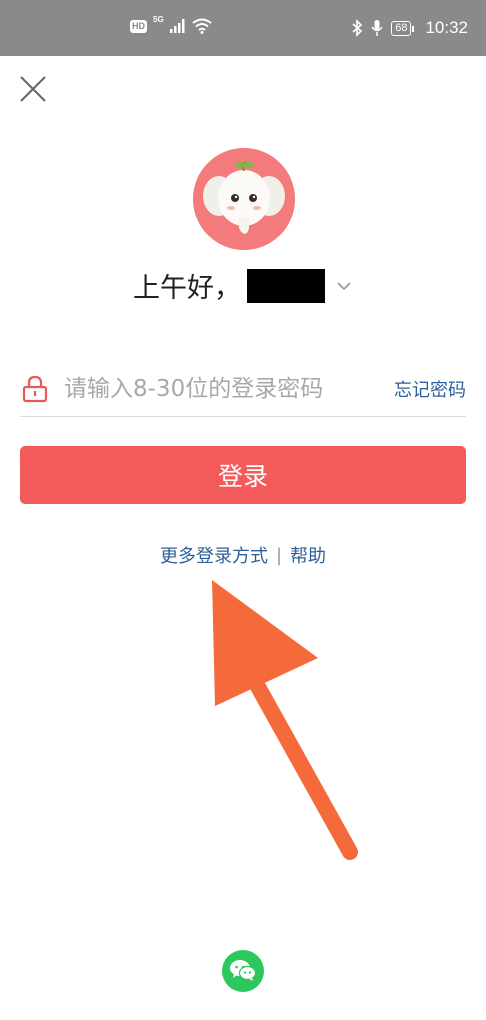 Image resolution: width=486 pixels, height=1020 pixels. I want to click on more-options-row: 更多登录方式 | 帮助, so click(243, 555).